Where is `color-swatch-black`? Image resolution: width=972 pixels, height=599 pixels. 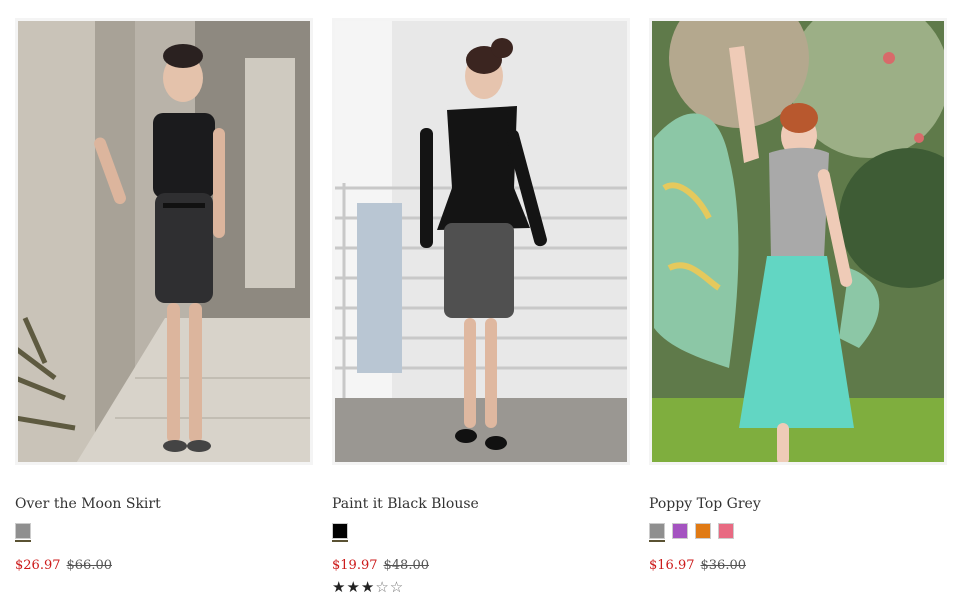
color-swatch-black is located at coordinates (340, 532).